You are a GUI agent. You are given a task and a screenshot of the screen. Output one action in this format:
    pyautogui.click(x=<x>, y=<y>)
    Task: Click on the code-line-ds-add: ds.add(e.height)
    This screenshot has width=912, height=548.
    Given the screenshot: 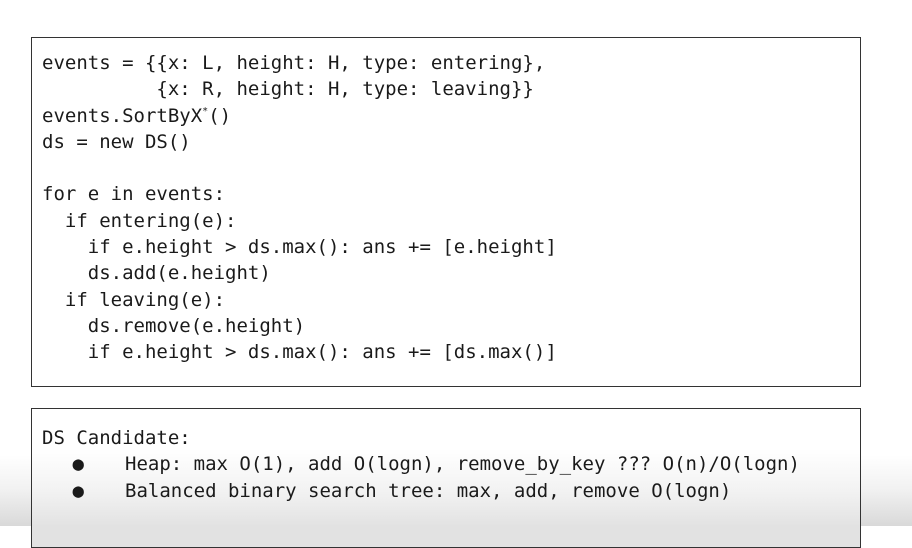 What is the action you would take?
    pyautogui.click(x=156, y=273)
    